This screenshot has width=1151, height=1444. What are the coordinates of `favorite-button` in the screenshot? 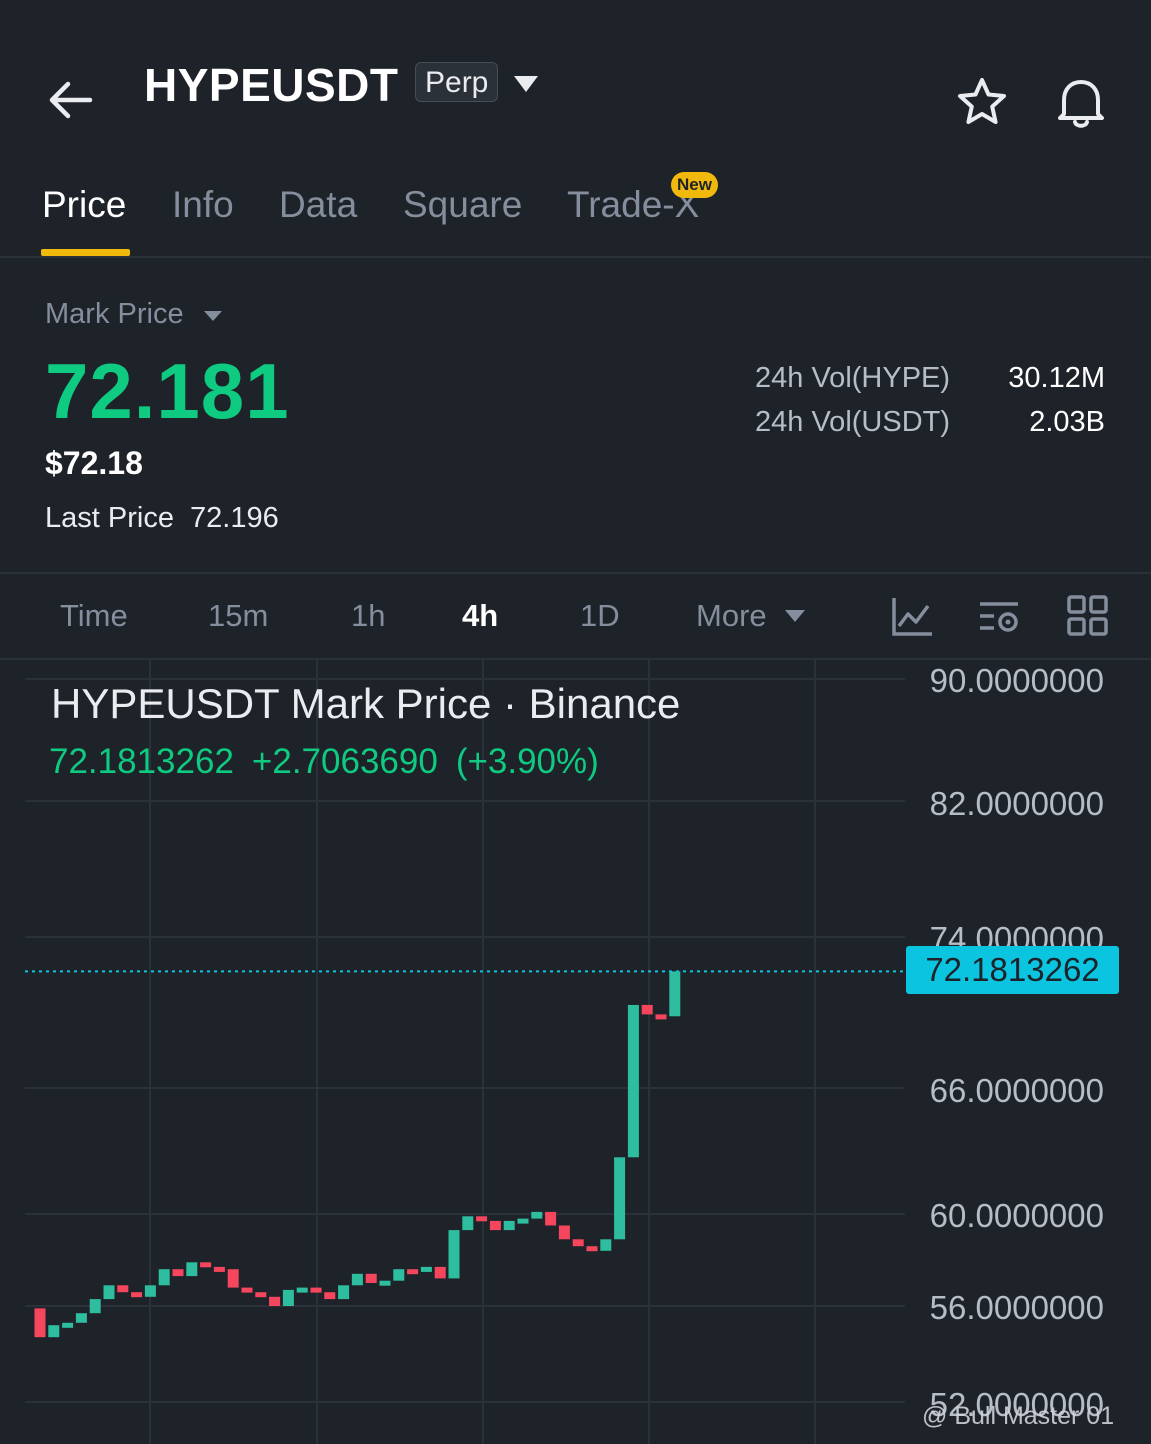 It's located at (982, 102).